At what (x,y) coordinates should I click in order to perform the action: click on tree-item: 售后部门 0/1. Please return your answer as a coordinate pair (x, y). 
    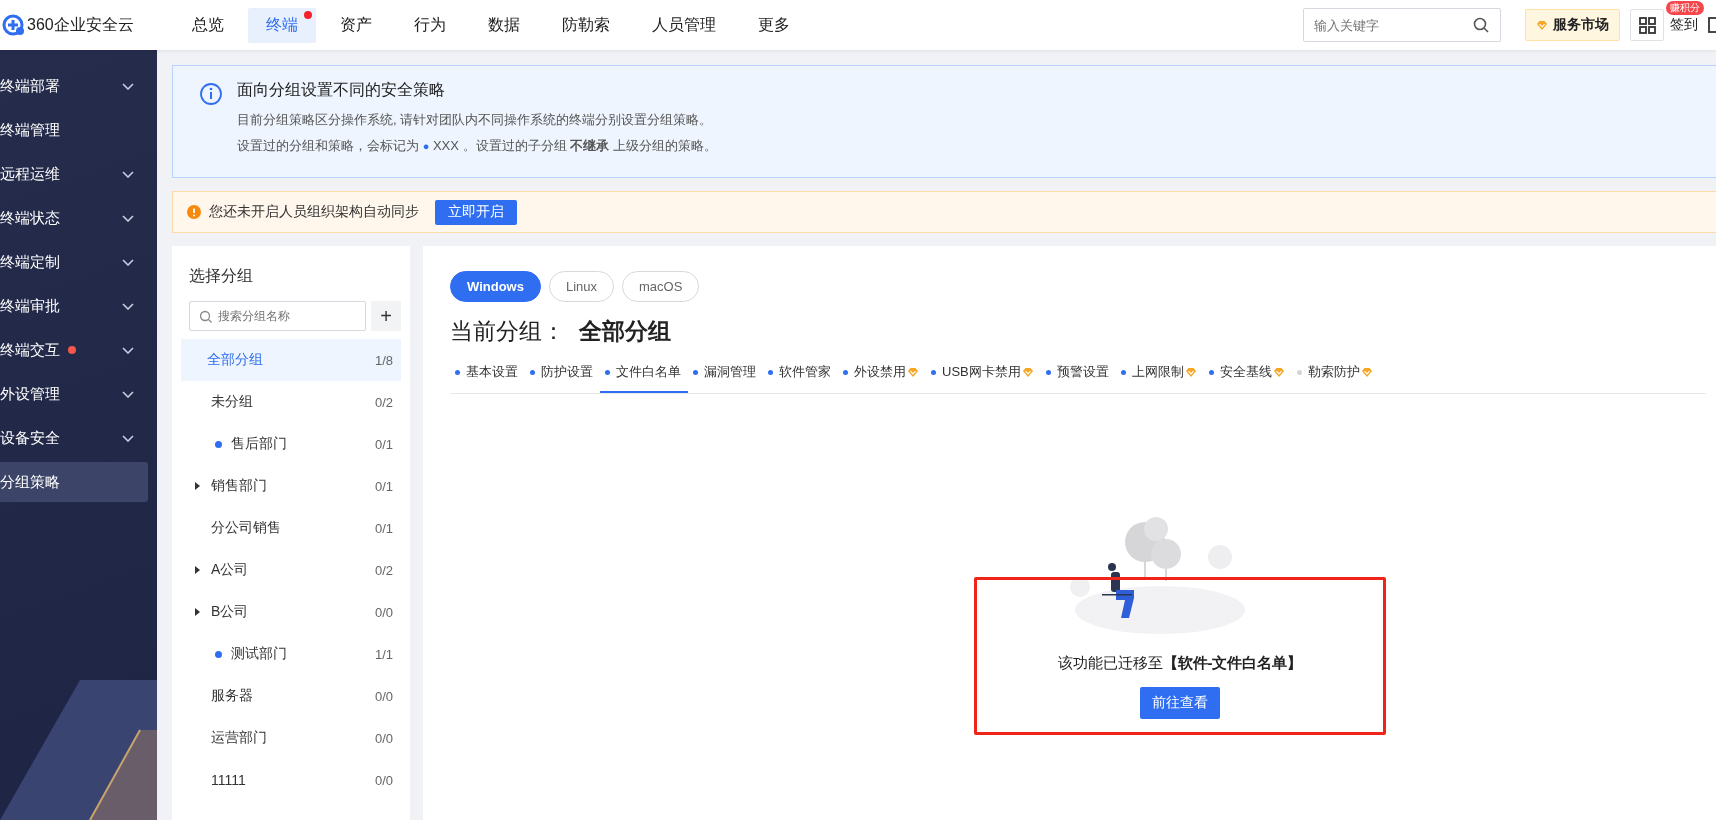
    Looking at the image, I should click on (291, 444).